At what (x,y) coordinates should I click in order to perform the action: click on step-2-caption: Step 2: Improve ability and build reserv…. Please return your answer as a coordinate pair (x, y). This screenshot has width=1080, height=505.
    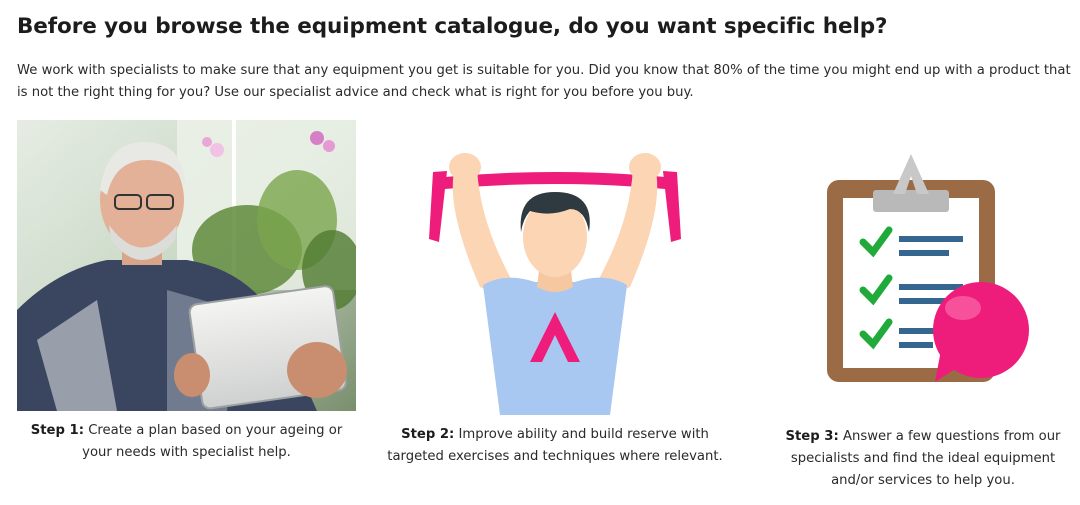
    Looking at the image, I should click on (555, 446).